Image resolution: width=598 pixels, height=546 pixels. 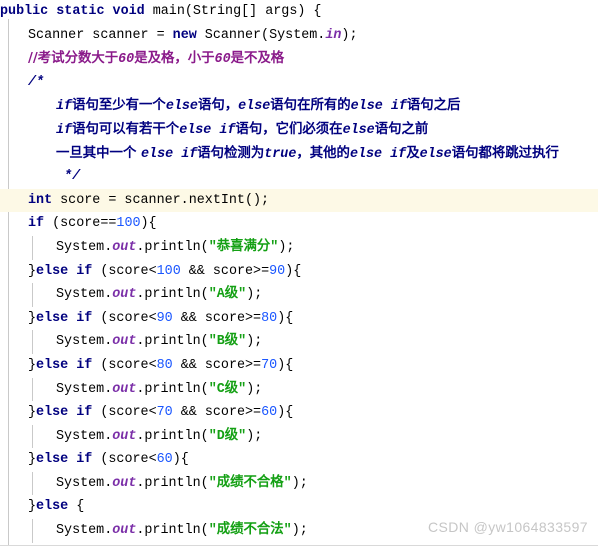 What do you see at coordinates (299, 200) in the screenshot?
I see `code-line-9: int score = scanner.nextInt();` at bounding box center [299, 200].